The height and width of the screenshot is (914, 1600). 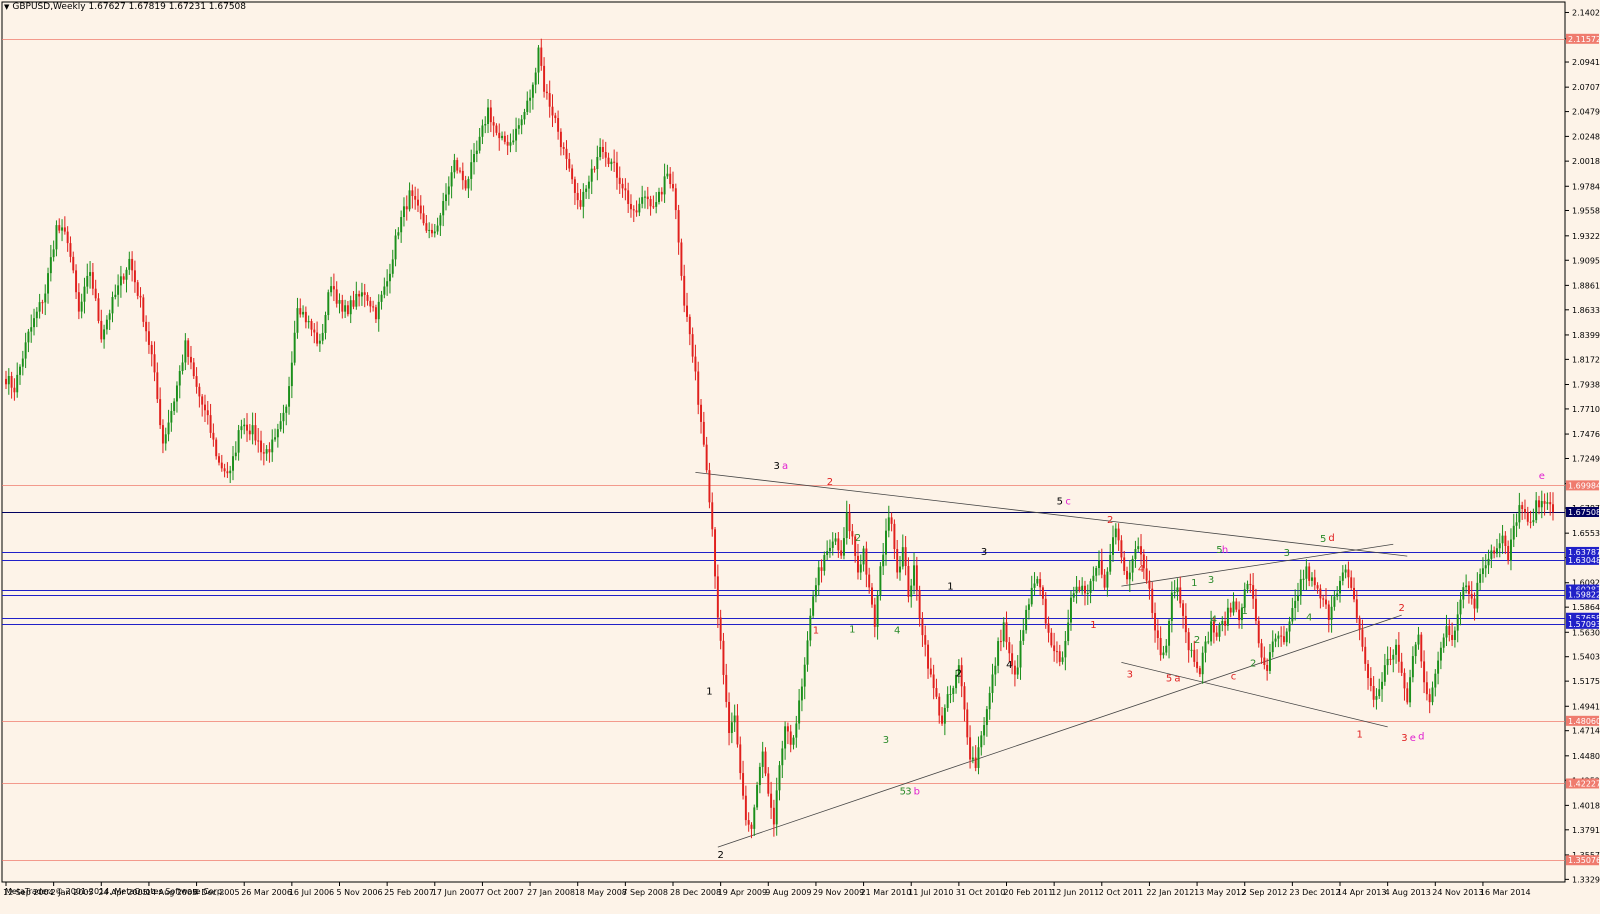 I want to click on wave-label: 5, so click(x=1169, y=679).